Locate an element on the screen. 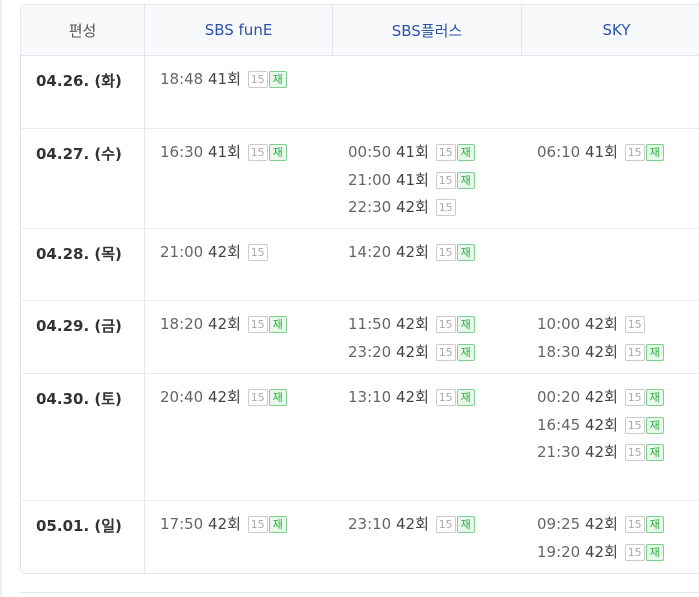 The image size is (699, 597). airing-time: 00:20 is located at coordinates (559, 397).